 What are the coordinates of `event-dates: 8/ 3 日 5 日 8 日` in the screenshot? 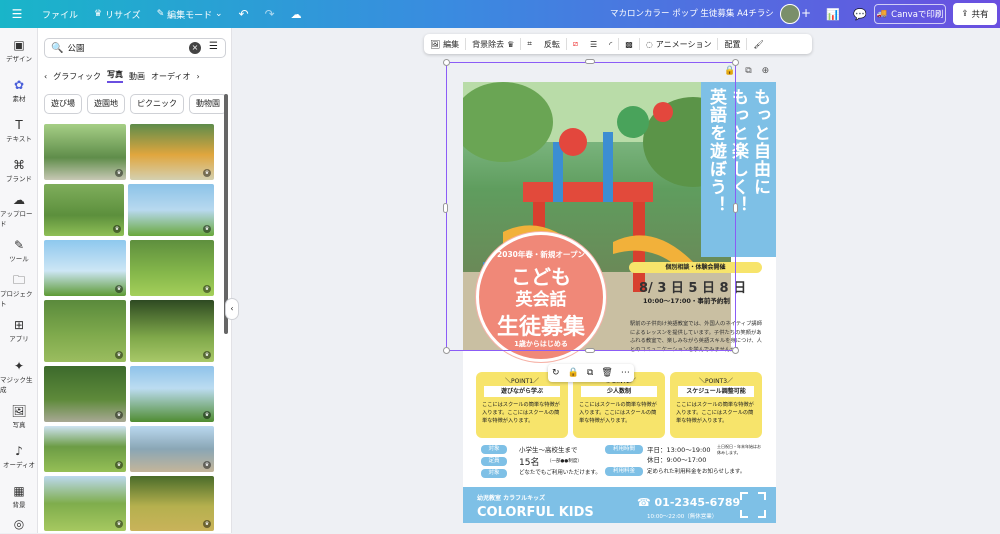 It's located at (692, 286).